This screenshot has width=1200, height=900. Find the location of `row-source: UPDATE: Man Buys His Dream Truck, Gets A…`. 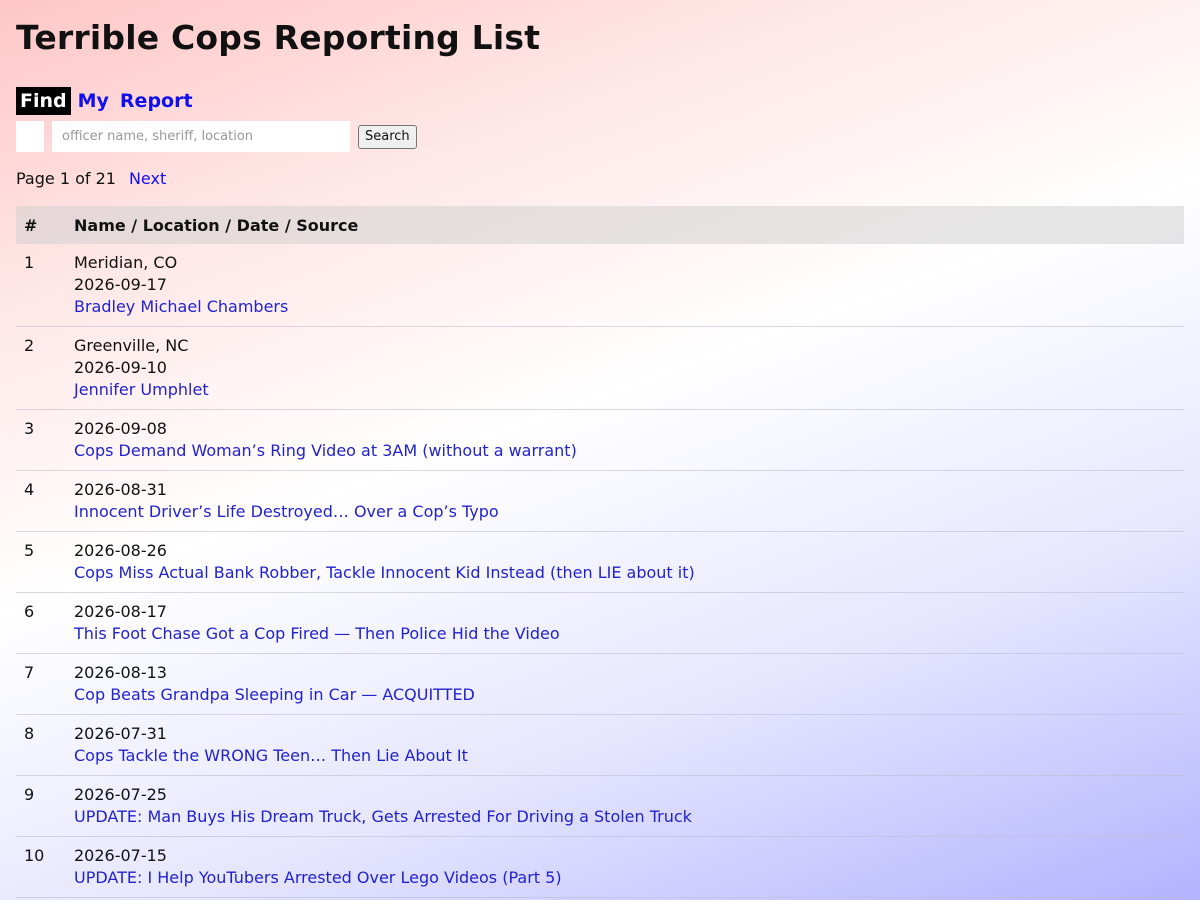

row-source: UPDATE: Man Buys His Dream Truck, Gets A… is located at coordinates (629, 817).